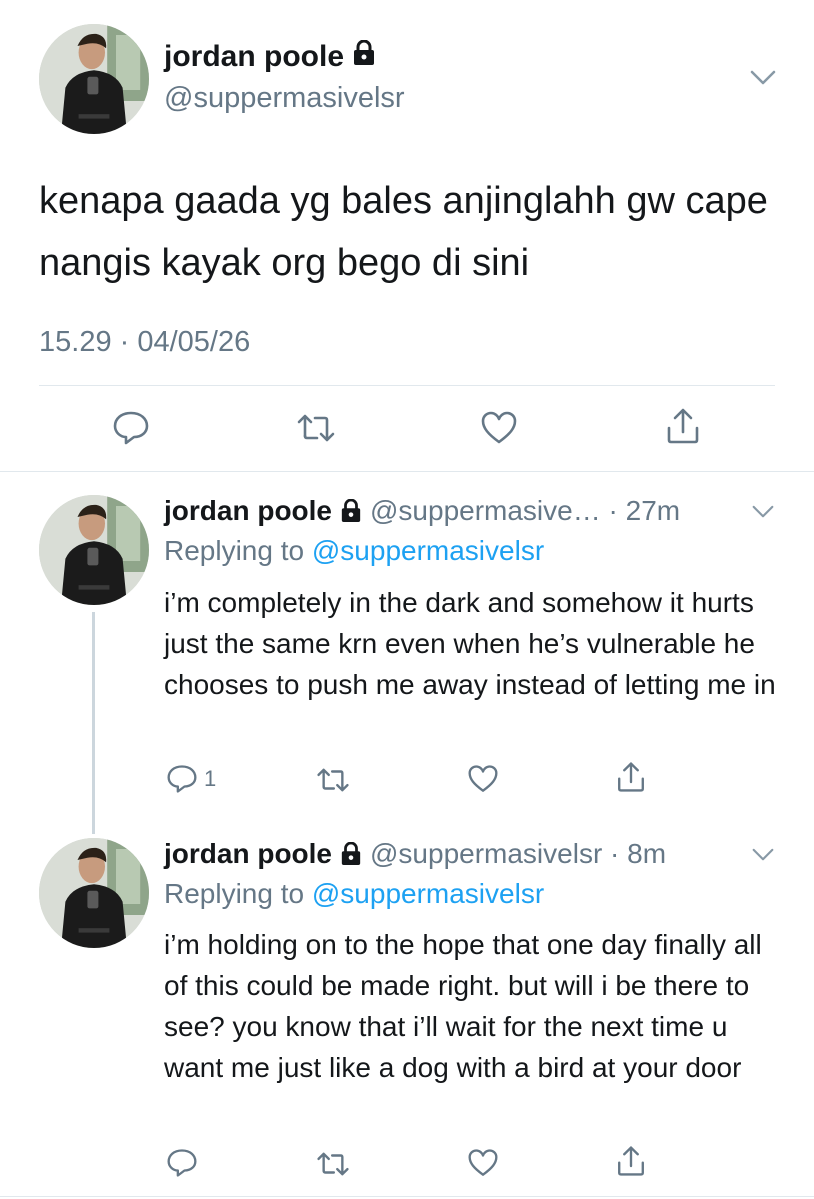 This screenshot has width=814, height=1199. Describe the element at coordinates (93, 723) in the screenshot. I see `thread-line` at that location.